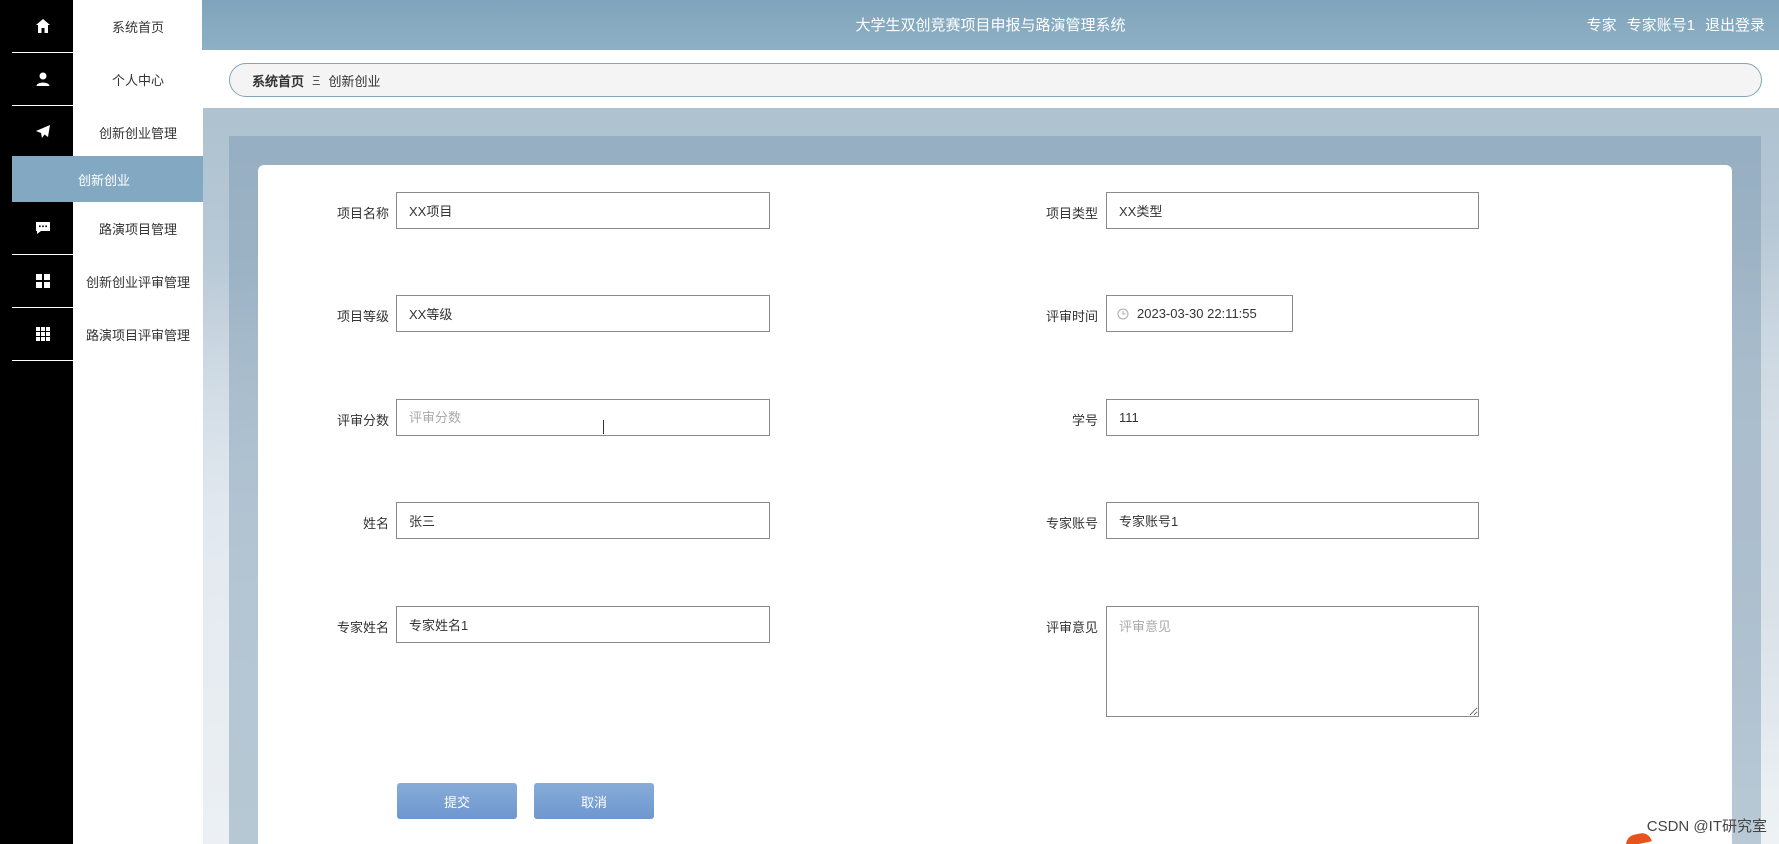  I want to click on breadcrumb: 系统首页 Ξ 创新创业, so click(995, 80).